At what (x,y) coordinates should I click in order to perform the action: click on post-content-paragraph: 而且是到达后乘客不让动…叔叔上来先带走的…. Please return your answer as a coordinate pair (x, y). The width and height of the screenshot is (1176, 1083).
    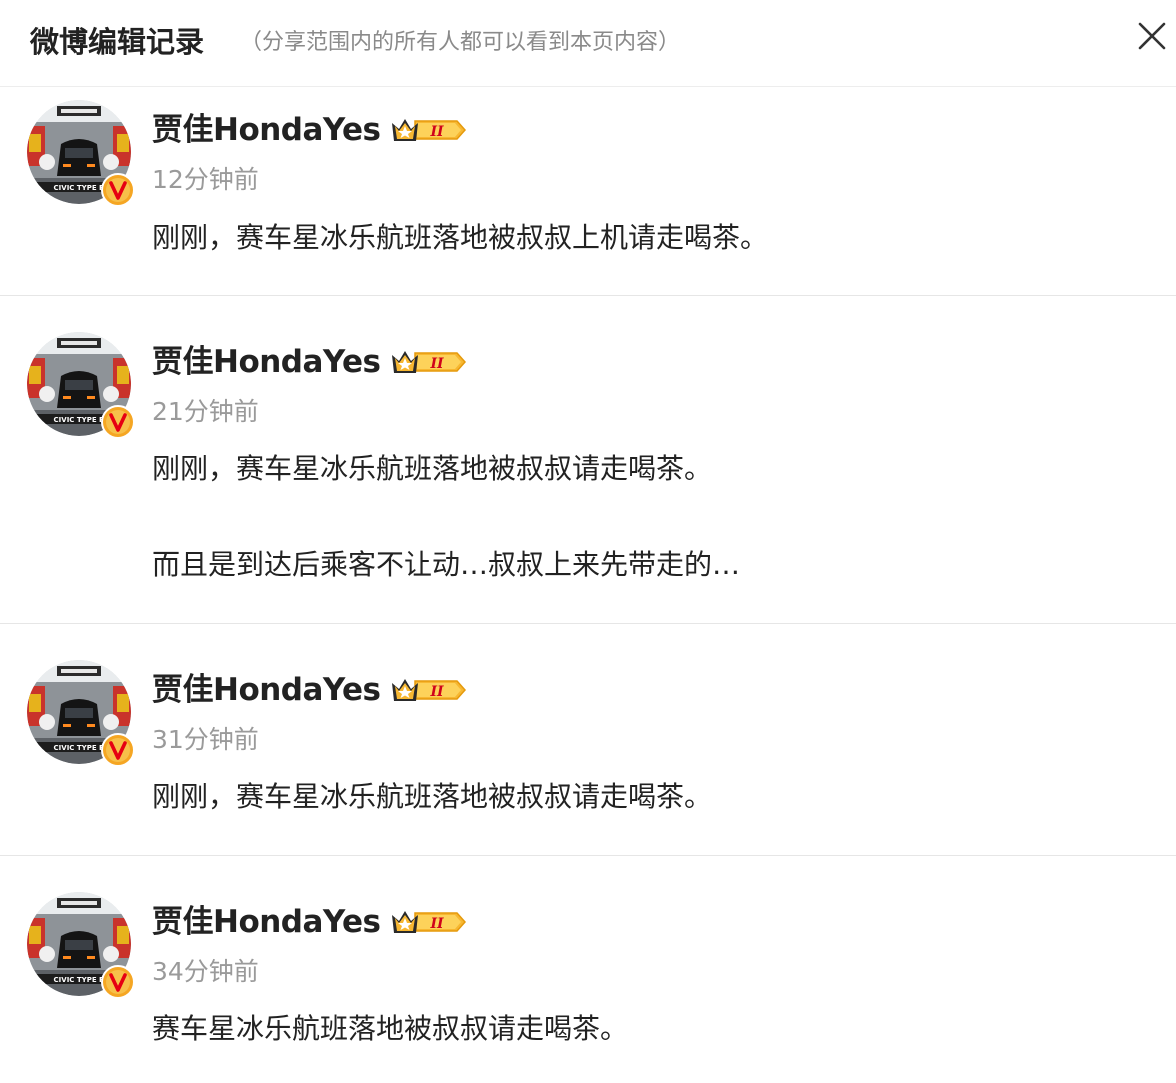
    Looking at the image, I should click on (446, 564).